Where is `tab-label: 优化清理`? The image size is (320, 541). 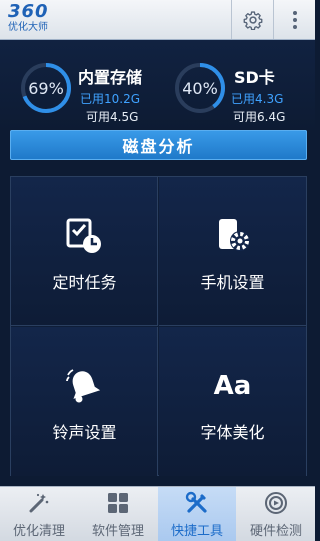
tab-label: 优化清理 is located at coordinates (38, 531).